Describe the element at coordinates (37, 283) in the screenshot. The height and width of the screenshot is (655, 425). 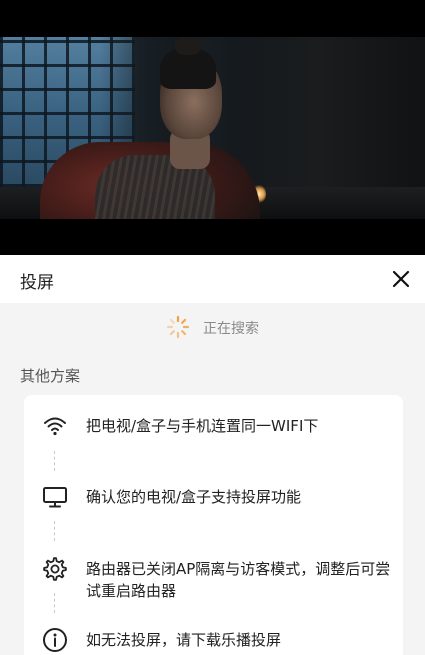
I see `panel-title: 投屏` at that location.